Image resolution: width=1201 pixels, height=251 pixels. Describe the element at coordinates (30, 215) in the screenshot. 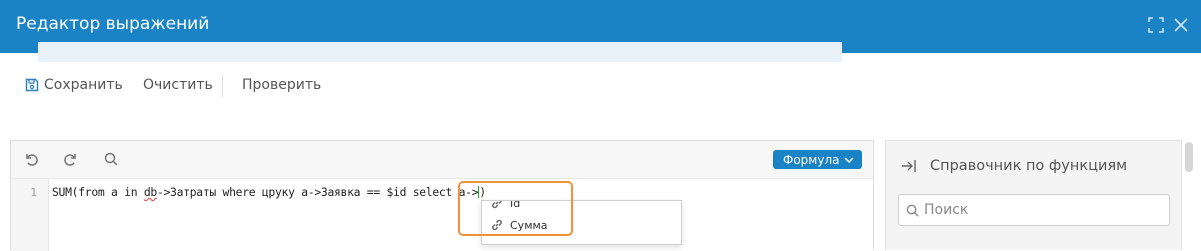

I see `line-gutter: 1` at that location.